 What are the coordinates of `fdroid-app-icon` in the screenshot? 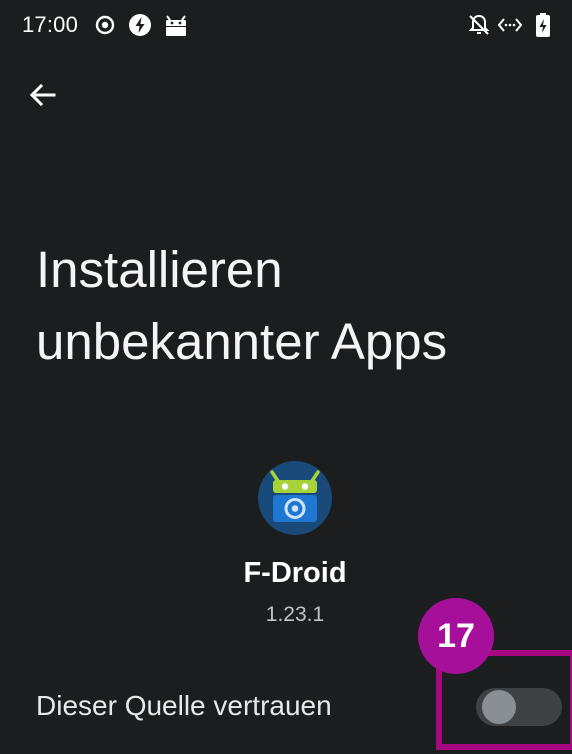 It's located at (295, 498).